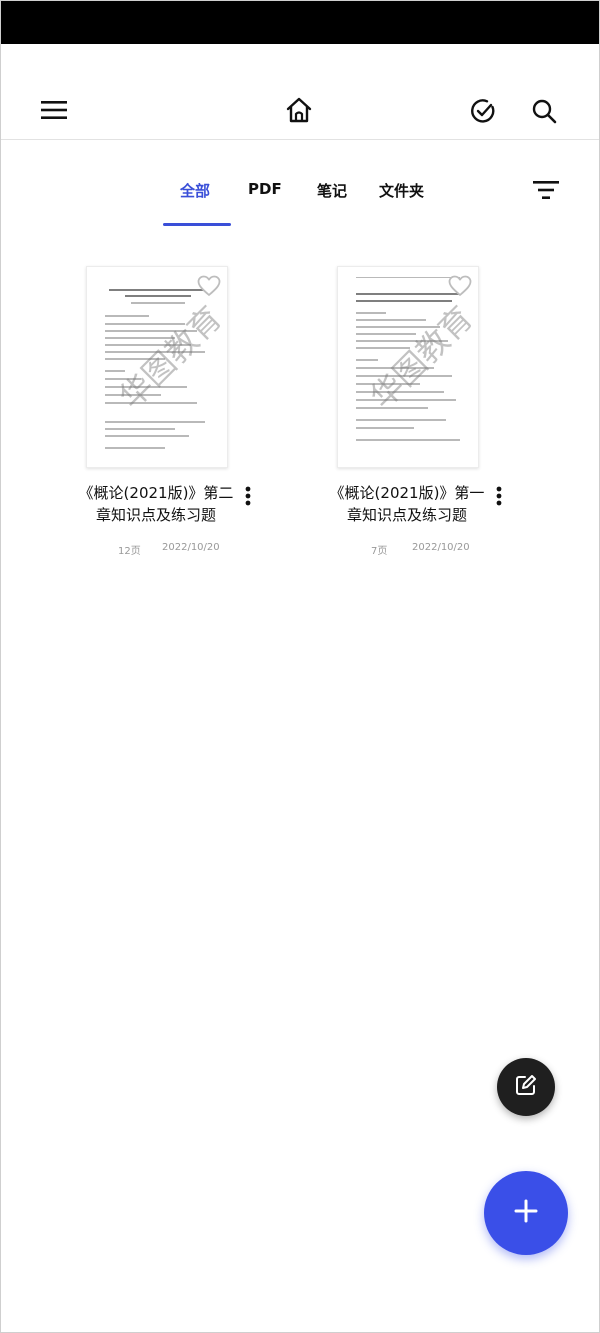 The image size is (600, 1333). What do you see at coordinates (299, 110) in the screenshot?
I see `home-icon` at bounding box center [299, 110].